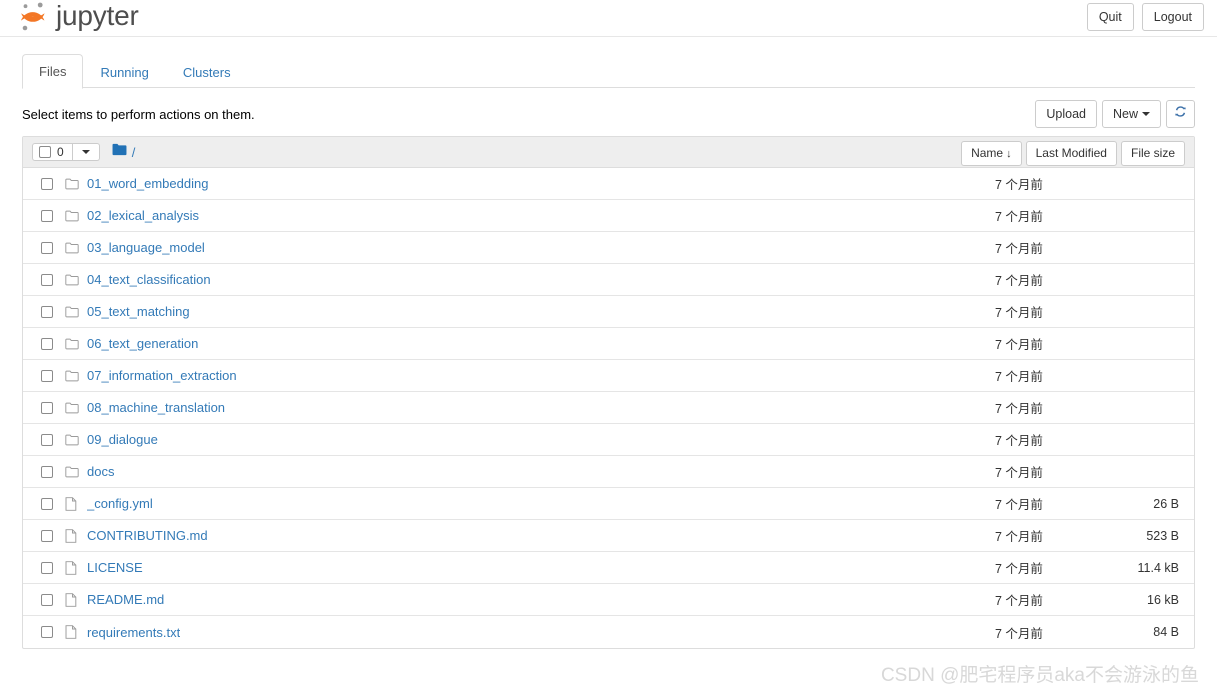  I want to click on file-size-value: 84 B, so click(1166, 632).